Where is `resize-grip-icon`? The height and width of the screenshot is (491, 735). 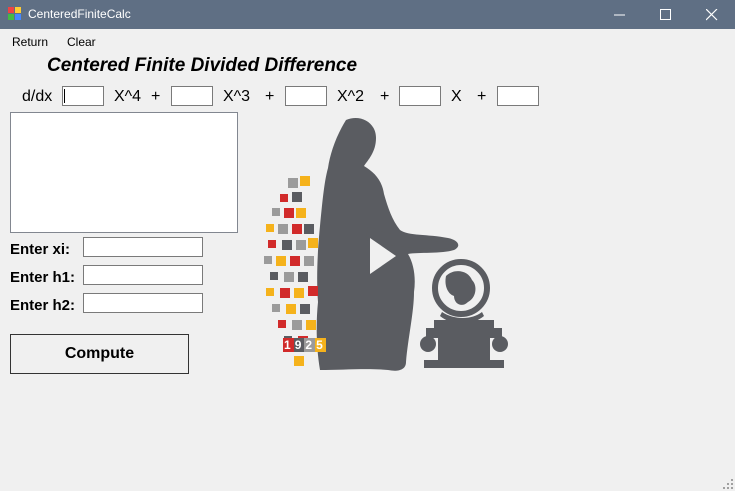 resize-grip-icon is located at coordinates (728, 484).